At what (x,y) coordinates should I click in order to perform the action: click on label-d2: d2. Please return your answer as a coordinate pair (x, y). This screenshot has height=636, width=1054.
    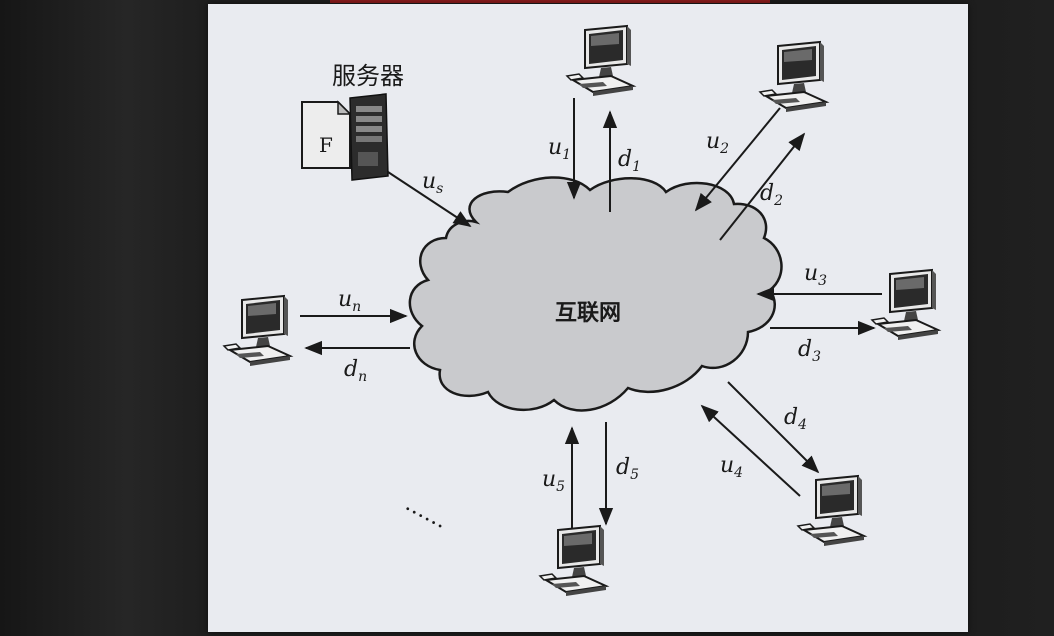
    Looking at the image, I should click on (771, 195).